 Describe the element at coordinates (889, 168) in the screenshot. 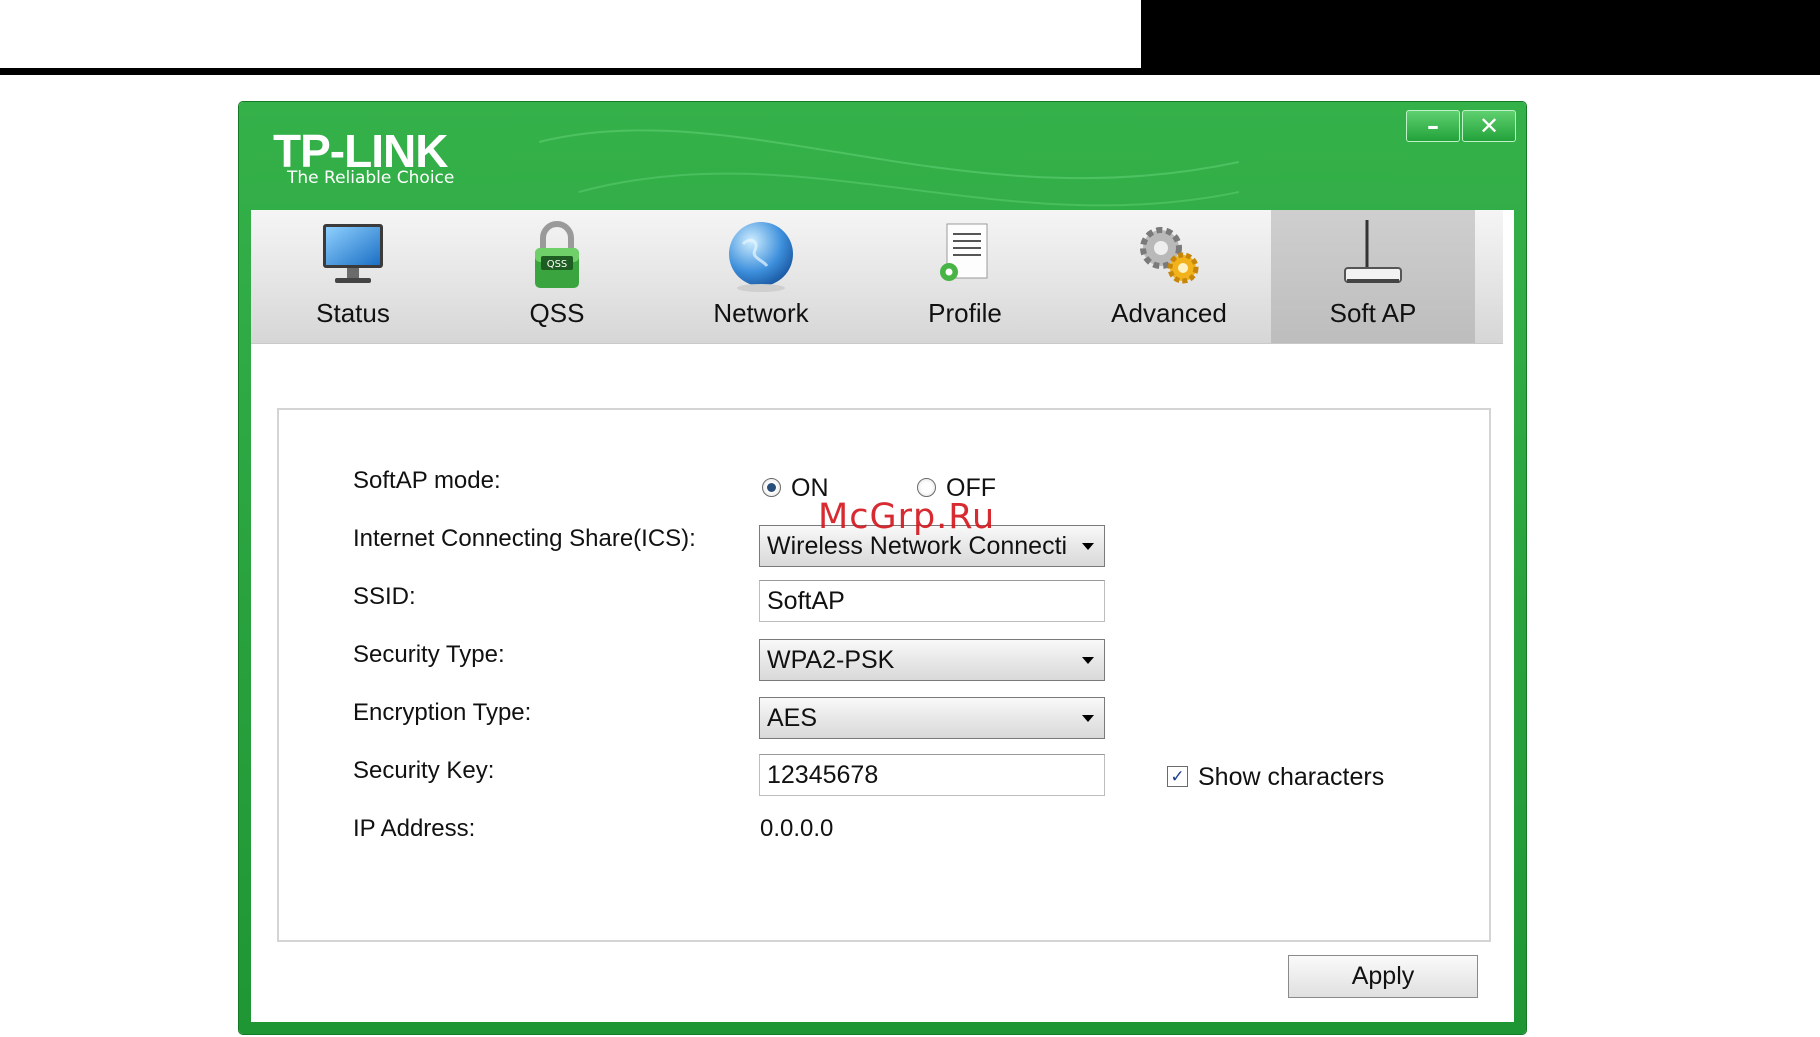

I see `title-decoration` at that location.